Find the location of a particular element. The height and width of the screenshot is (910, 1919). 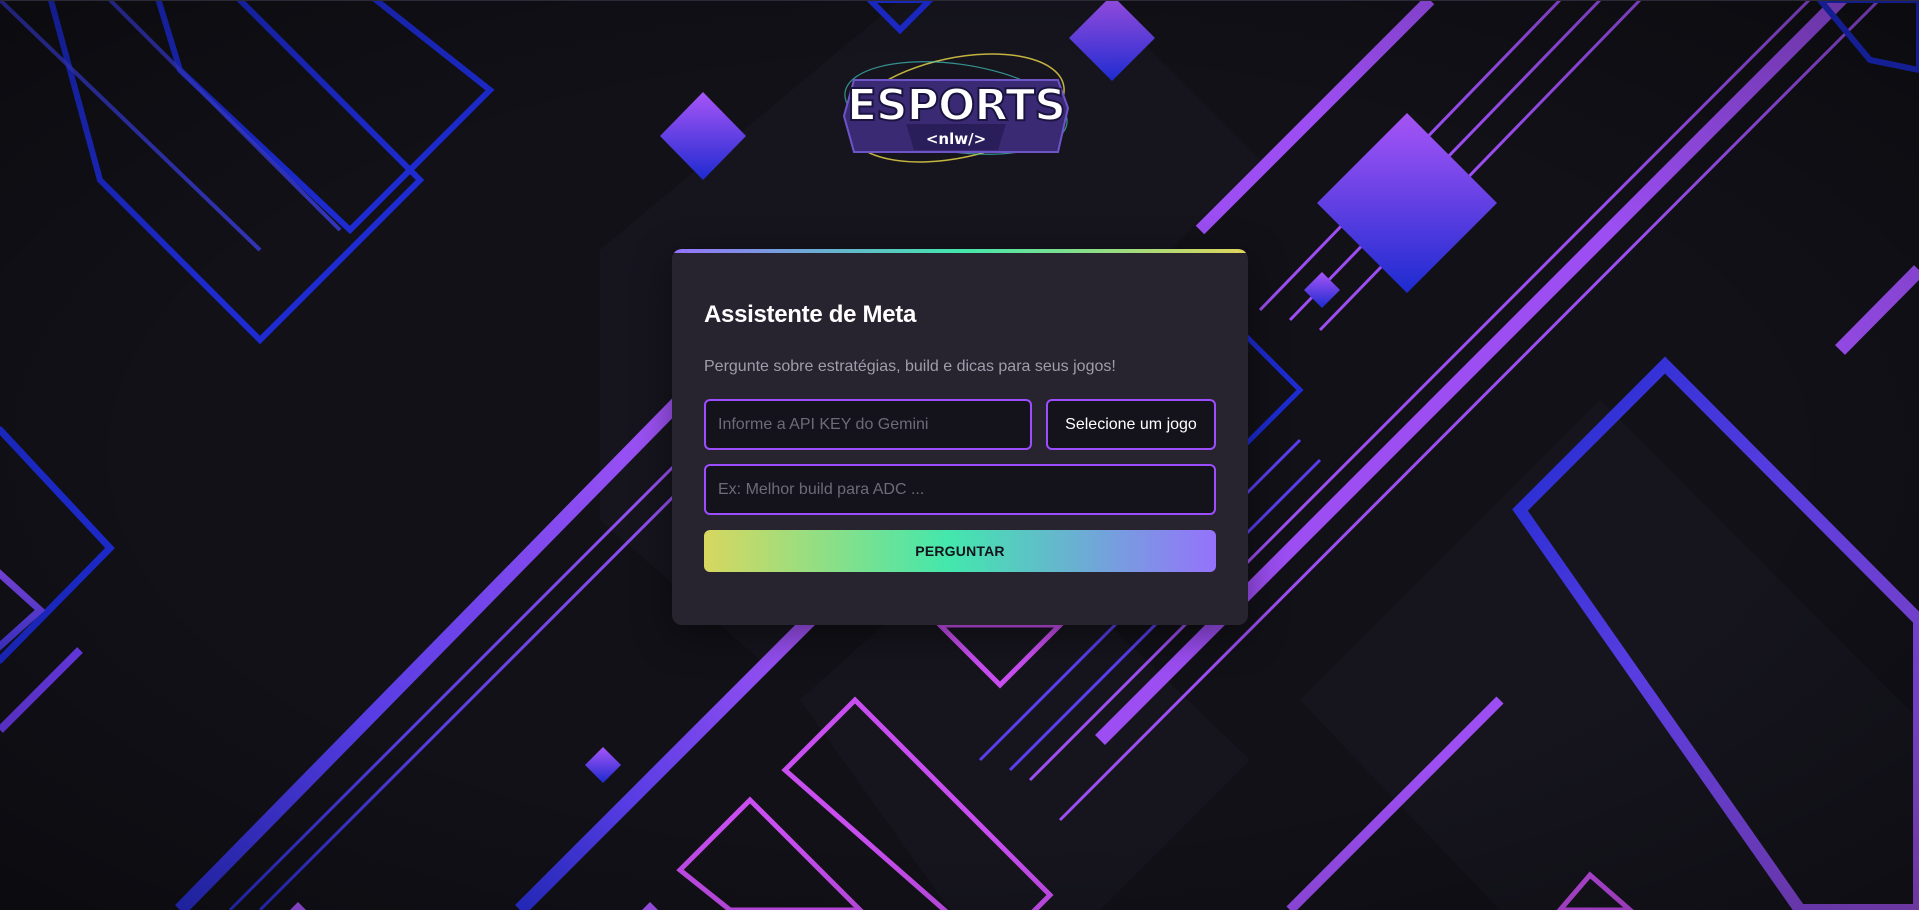

question-input is located at coordinates (960, 489).